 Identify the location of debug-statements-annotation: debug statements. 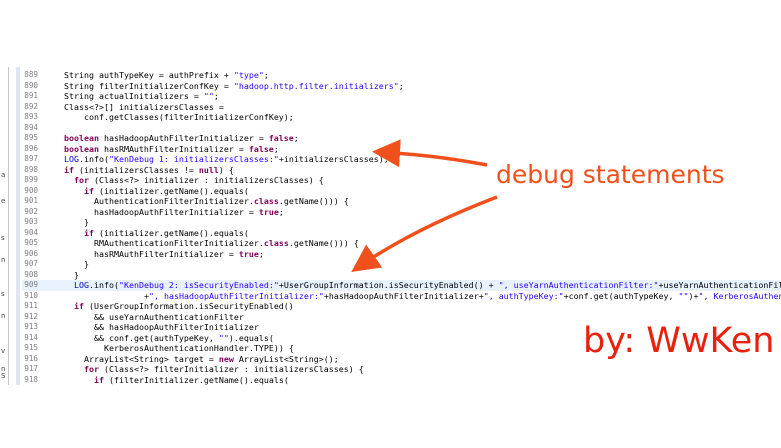
(610, 174).